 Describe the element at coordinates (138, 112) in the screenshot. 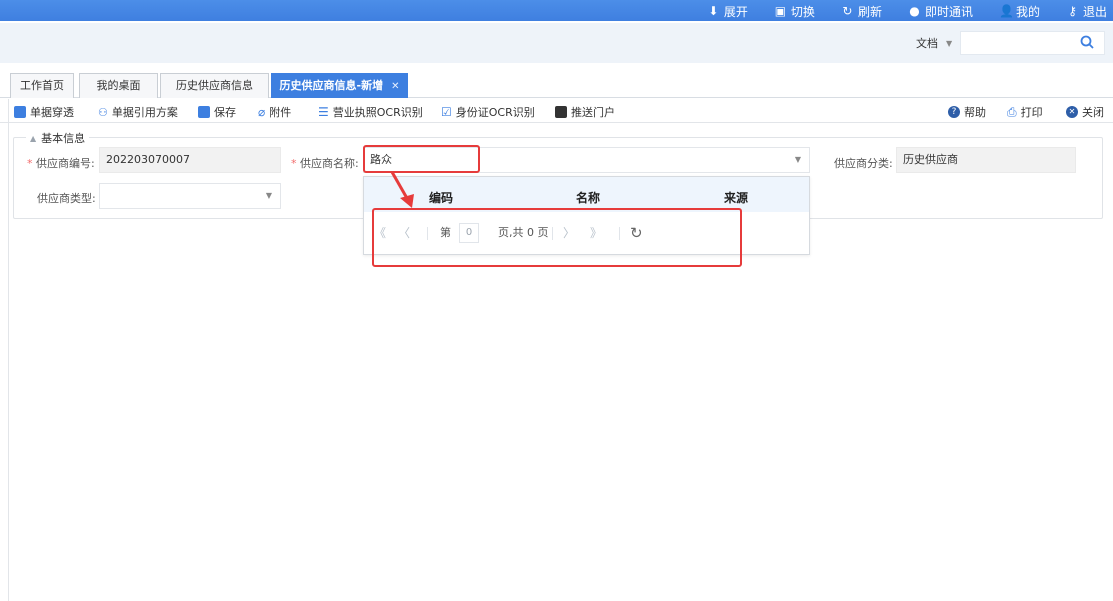

I see `doc-reference-button: ⚇ 单据引用方案` at that location.